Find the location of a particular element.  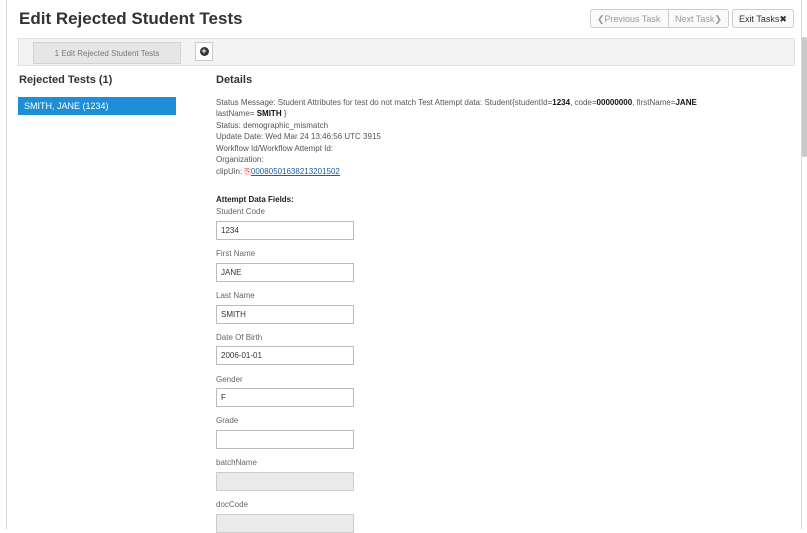

gender-field: F is located at coordinates (285, 397).